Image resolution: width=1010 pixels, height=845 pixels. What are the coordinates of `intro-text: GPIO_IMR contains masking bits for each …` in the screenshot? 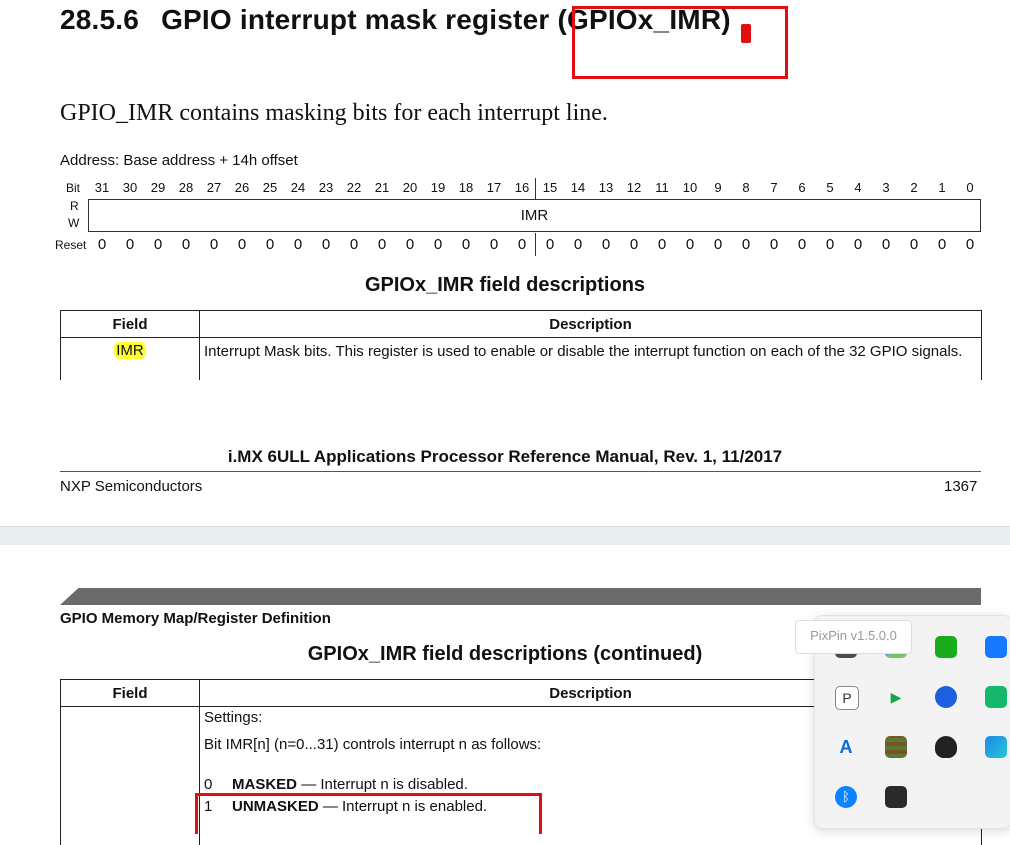 It's located at (334, 113).